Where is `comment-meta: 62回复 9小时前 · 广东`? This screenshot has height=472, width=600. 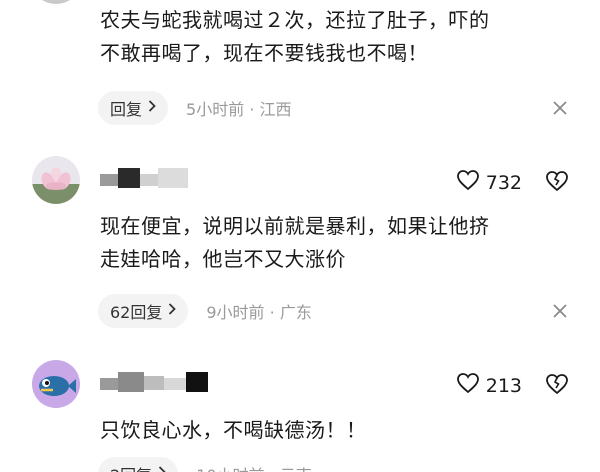 comment-meta: 62回复 9小时前 · 广东 is located at coordinates (205, 311).